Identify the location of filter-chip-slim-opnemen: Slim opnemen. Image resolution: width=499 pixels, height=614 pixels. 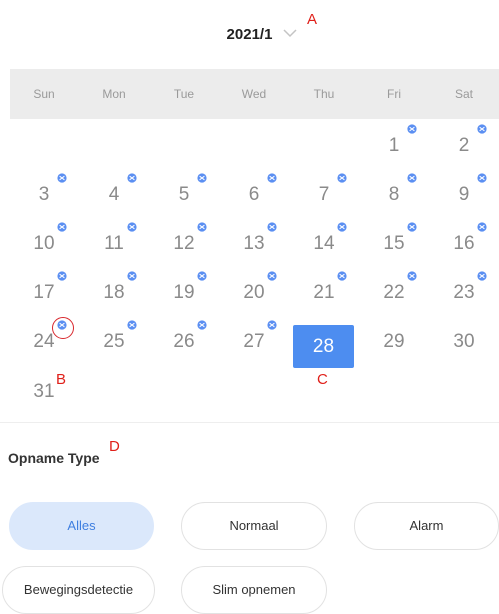
(254, 590).